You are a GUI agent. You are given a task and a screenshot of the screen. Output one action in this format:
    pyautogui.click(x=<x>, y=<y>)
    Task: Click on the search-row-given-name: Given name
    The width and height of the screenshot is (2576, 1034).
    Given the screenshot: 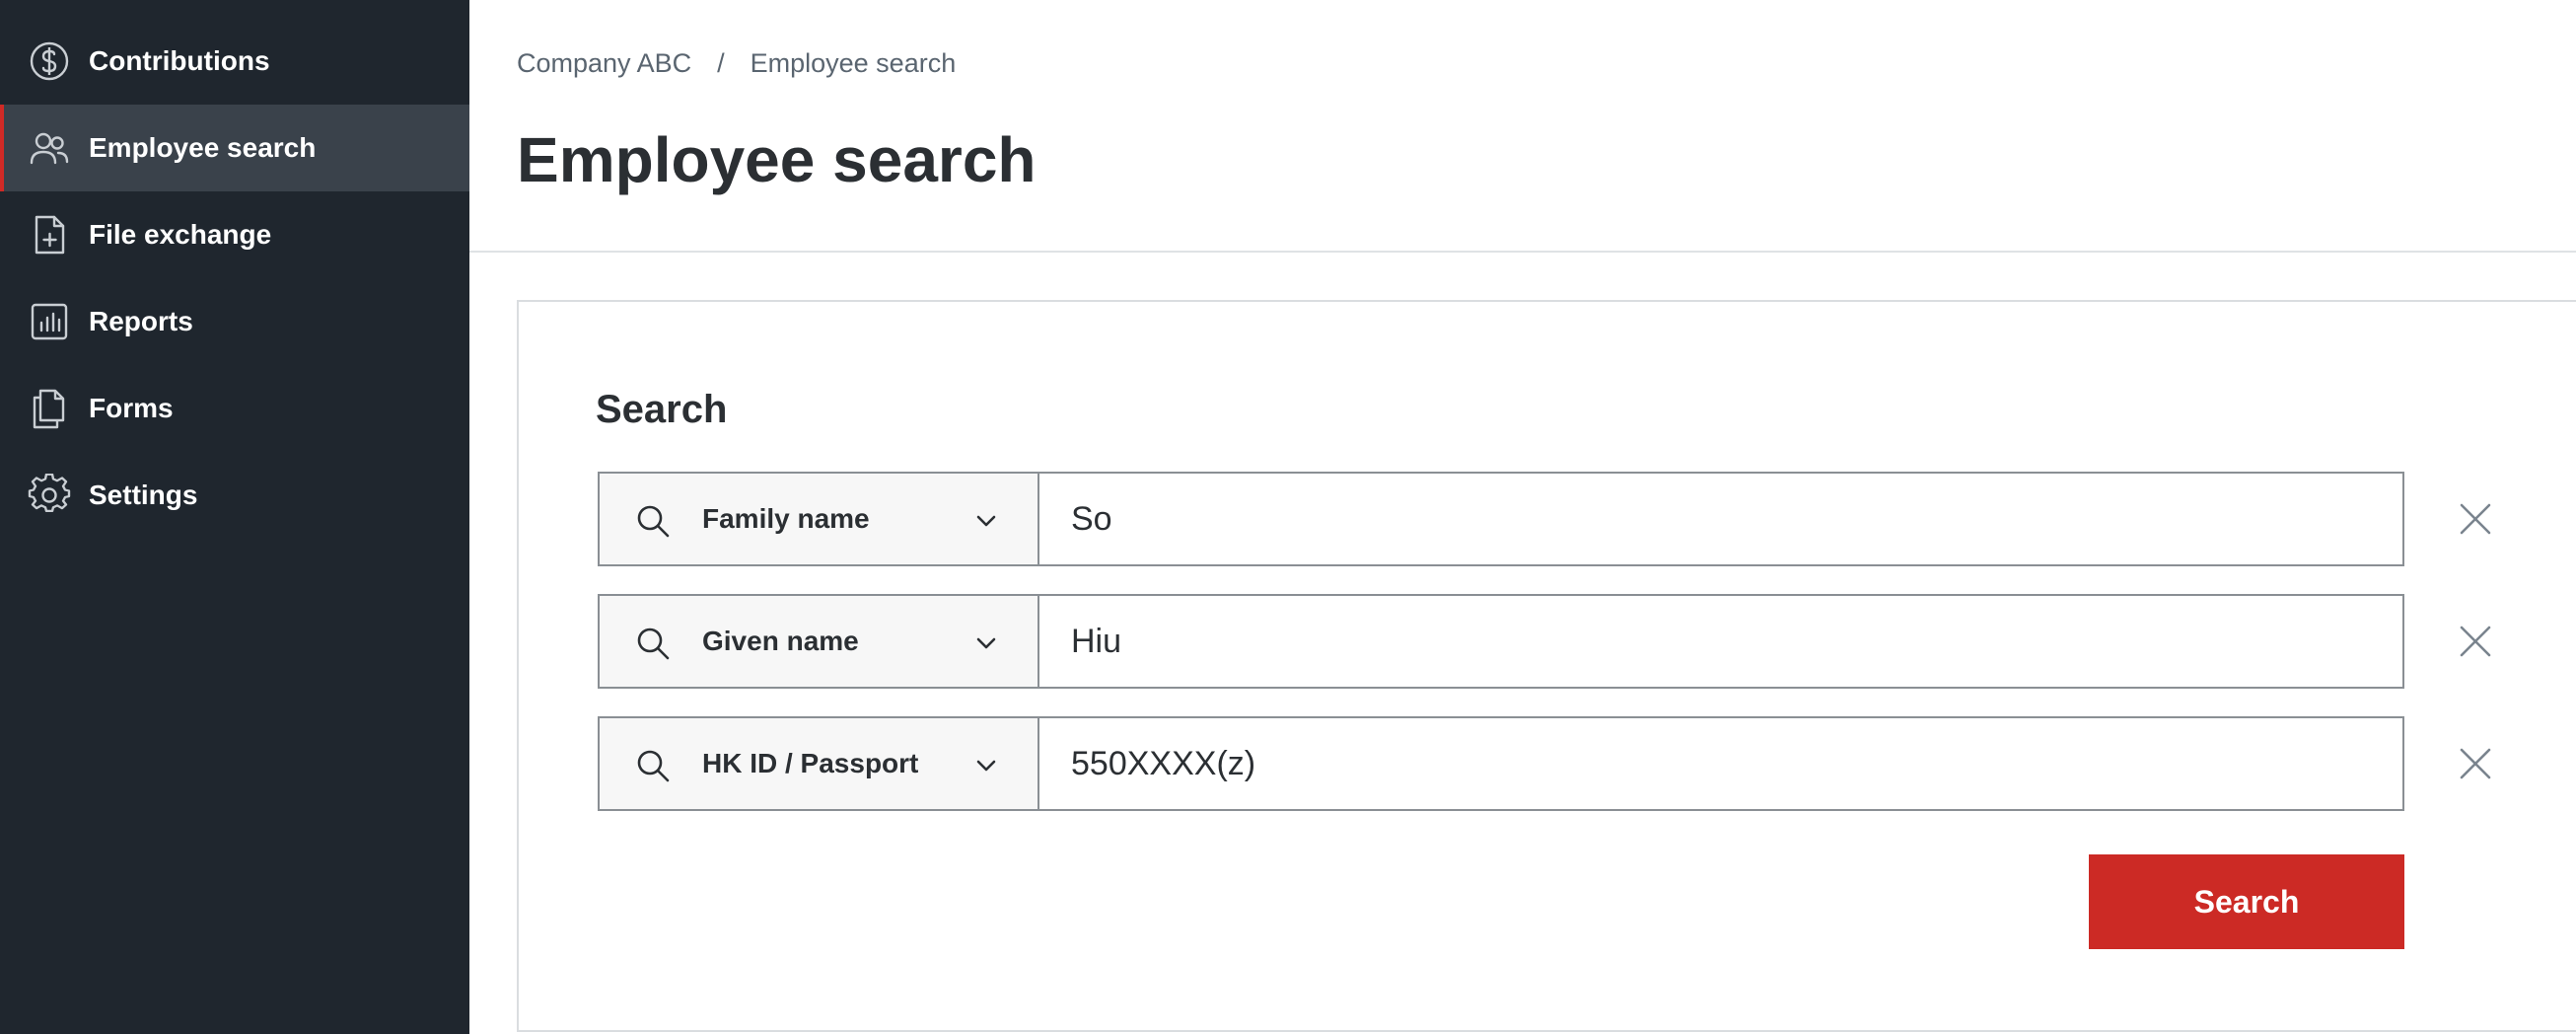 What is the action you would take?
    pyautogui.click(x=1501, y=641)
    